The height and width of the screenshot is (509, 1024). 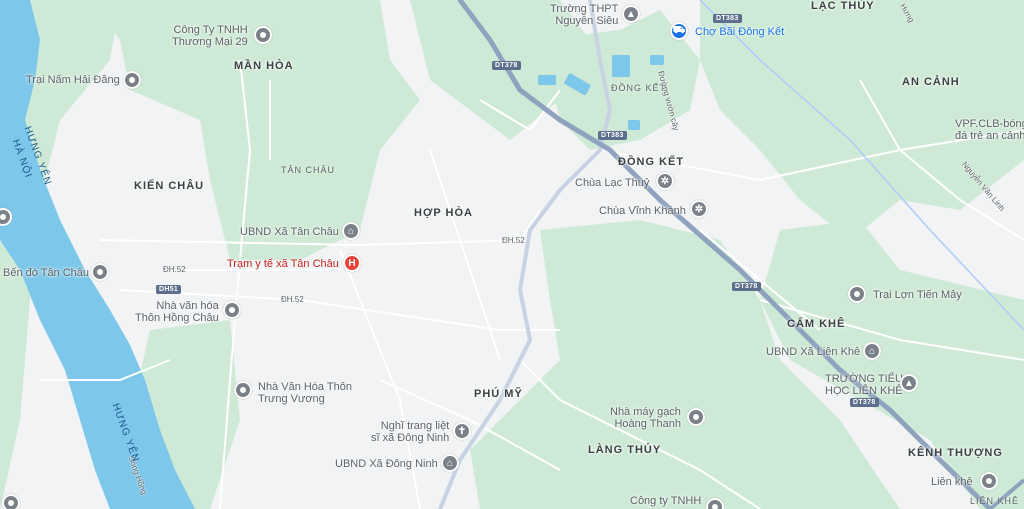 I want to click on area-label-an-canh: AN CẢNH, so click(x=931, y=82).